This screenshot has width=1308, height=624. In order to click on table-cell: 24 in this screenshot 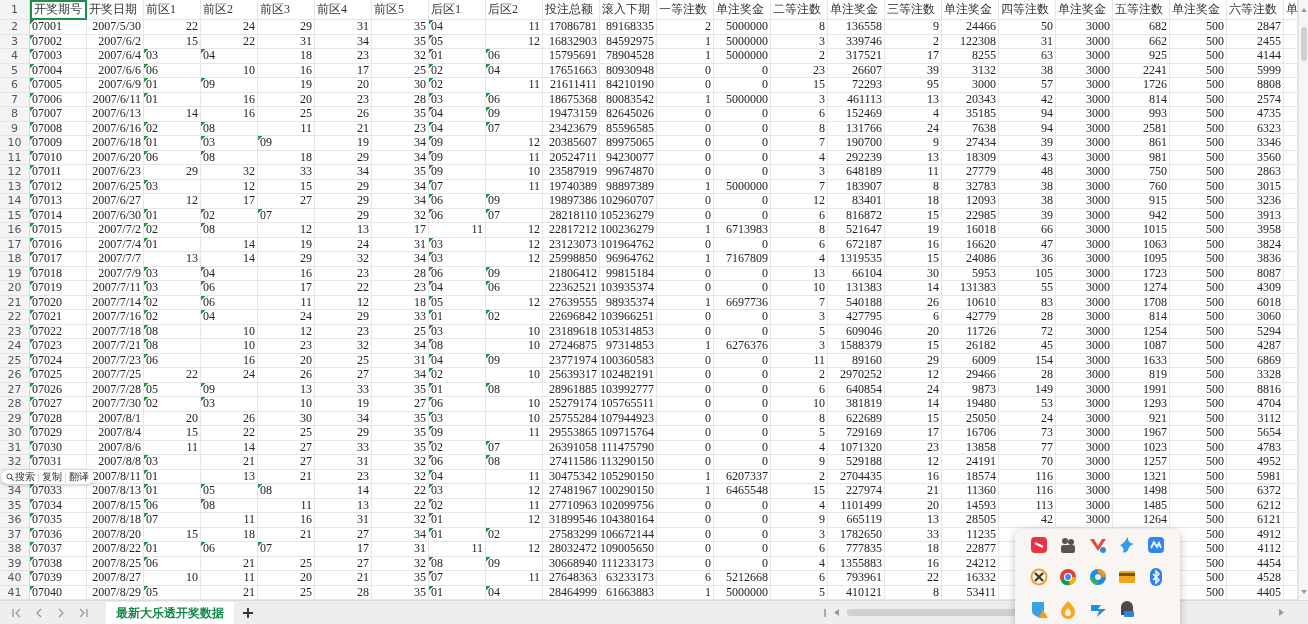, I will do `click(1027, 418)`.